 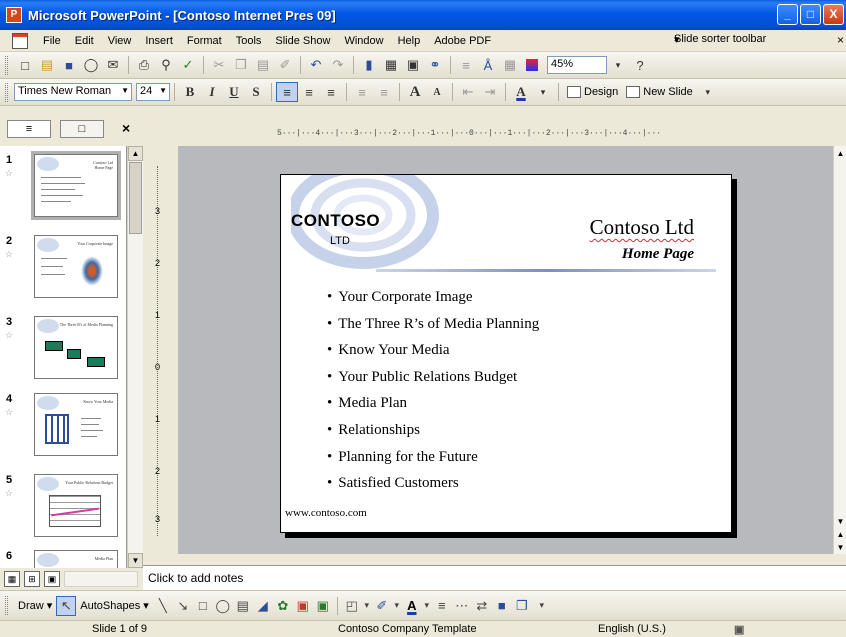 I want to click on next-slide-icon: ▼, so click(x=840, y=547).